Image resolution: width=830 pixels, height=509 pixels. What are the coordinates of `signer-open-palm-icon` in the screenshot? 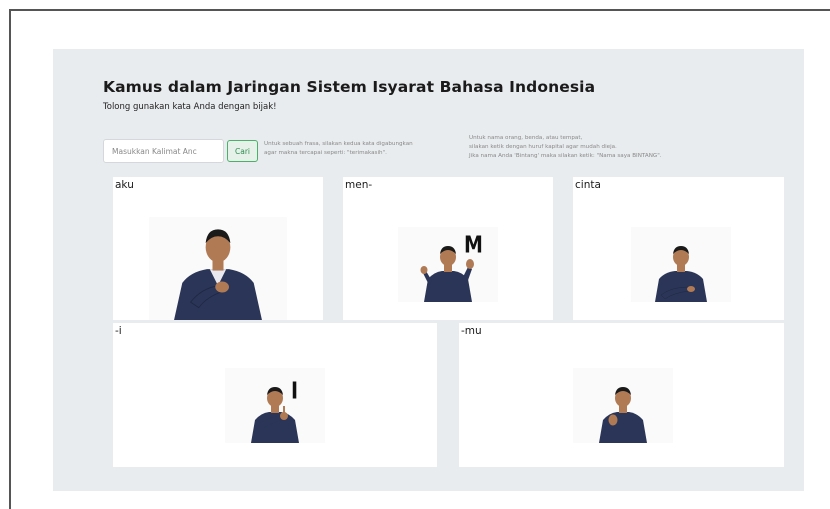 It's located at (623, 415).